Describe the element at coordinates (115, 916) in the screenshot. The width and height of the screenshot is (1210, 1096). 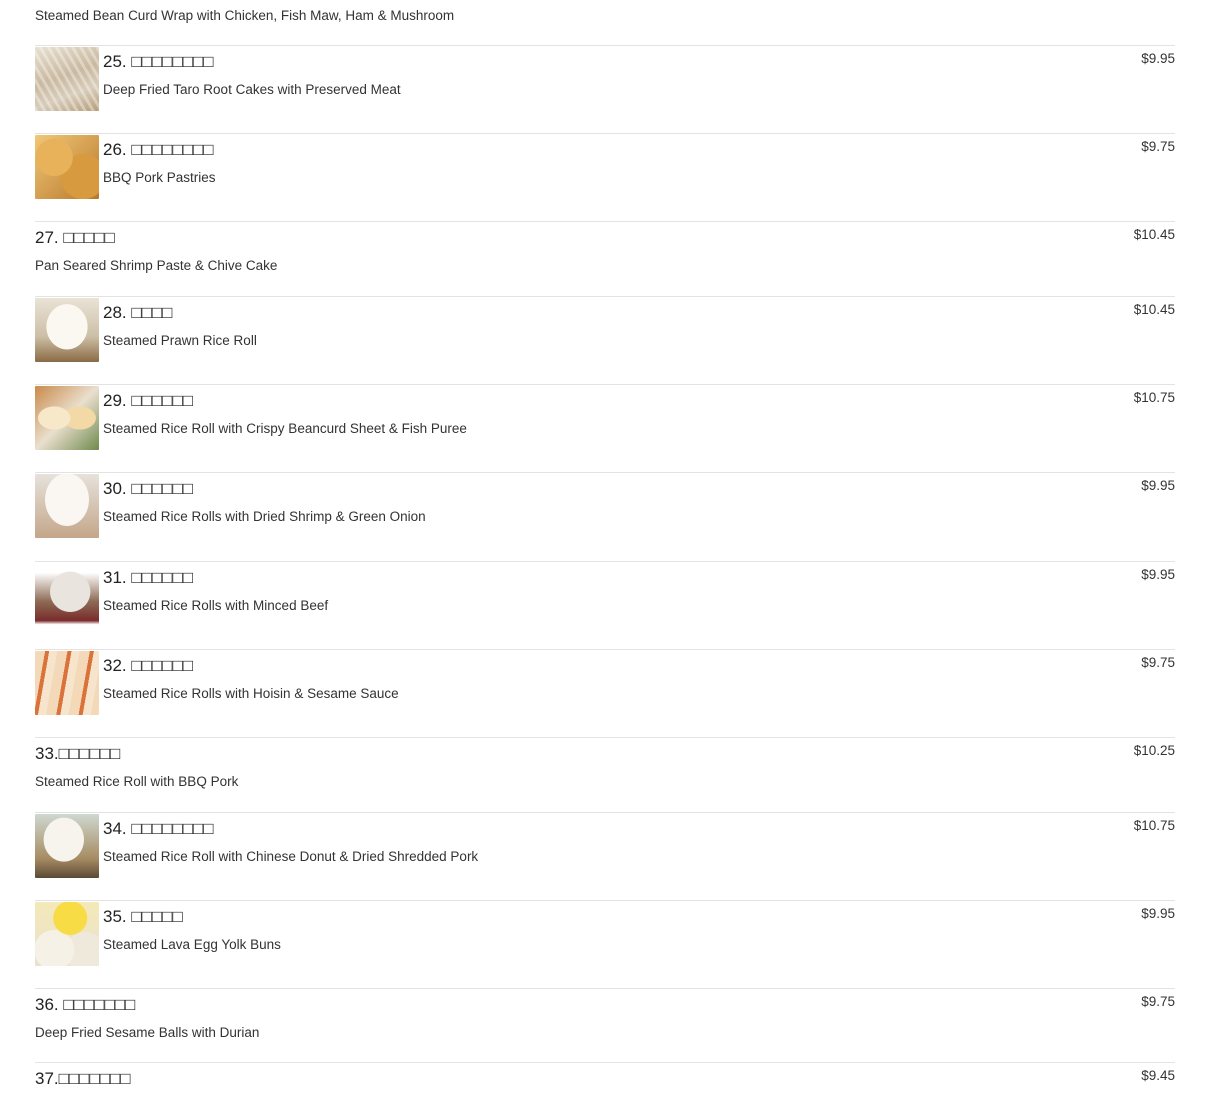
I see `item-number: 35.` at that location.